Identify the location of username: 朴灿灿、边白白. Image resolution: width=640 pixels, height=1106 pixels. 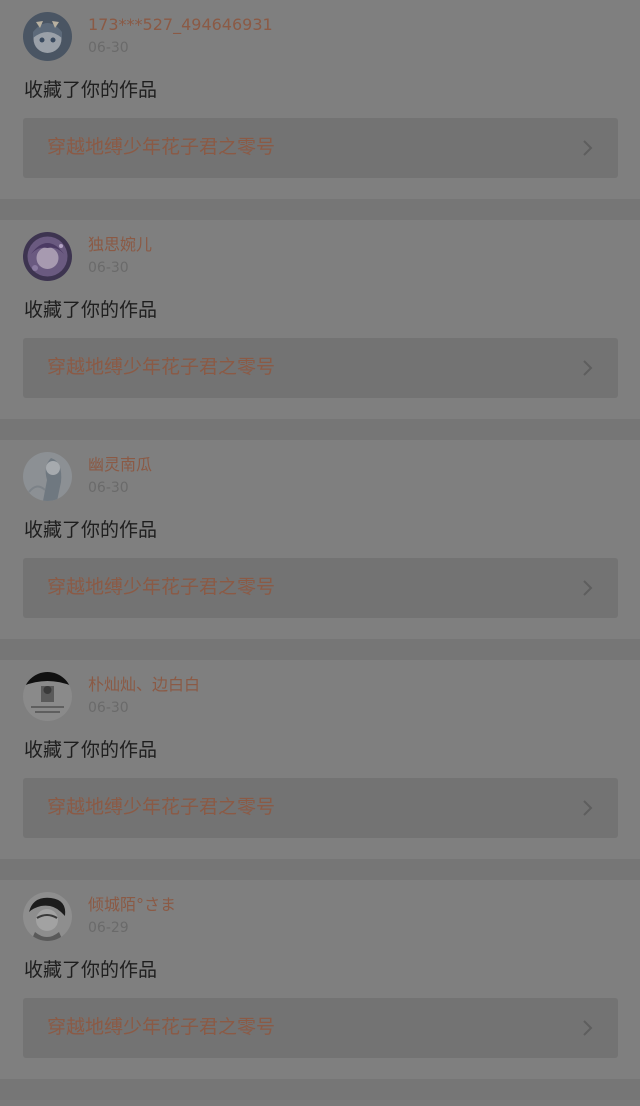
(144, 685).